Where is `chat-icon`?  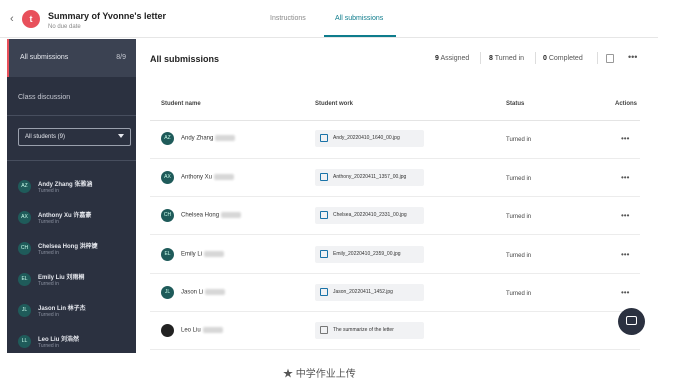 chat-icon is located at coordinates (631, 320).